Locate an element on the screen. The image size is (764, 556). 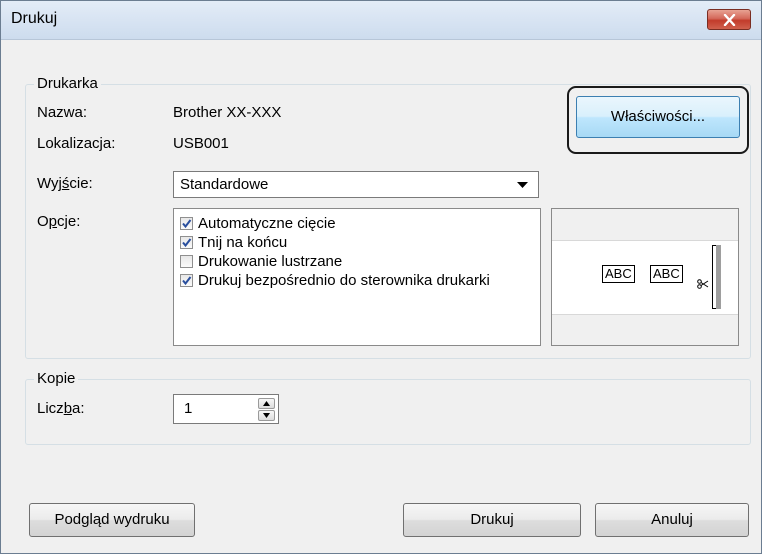
option-cut-at-end-checkbox is located at coordinates (186, 242).